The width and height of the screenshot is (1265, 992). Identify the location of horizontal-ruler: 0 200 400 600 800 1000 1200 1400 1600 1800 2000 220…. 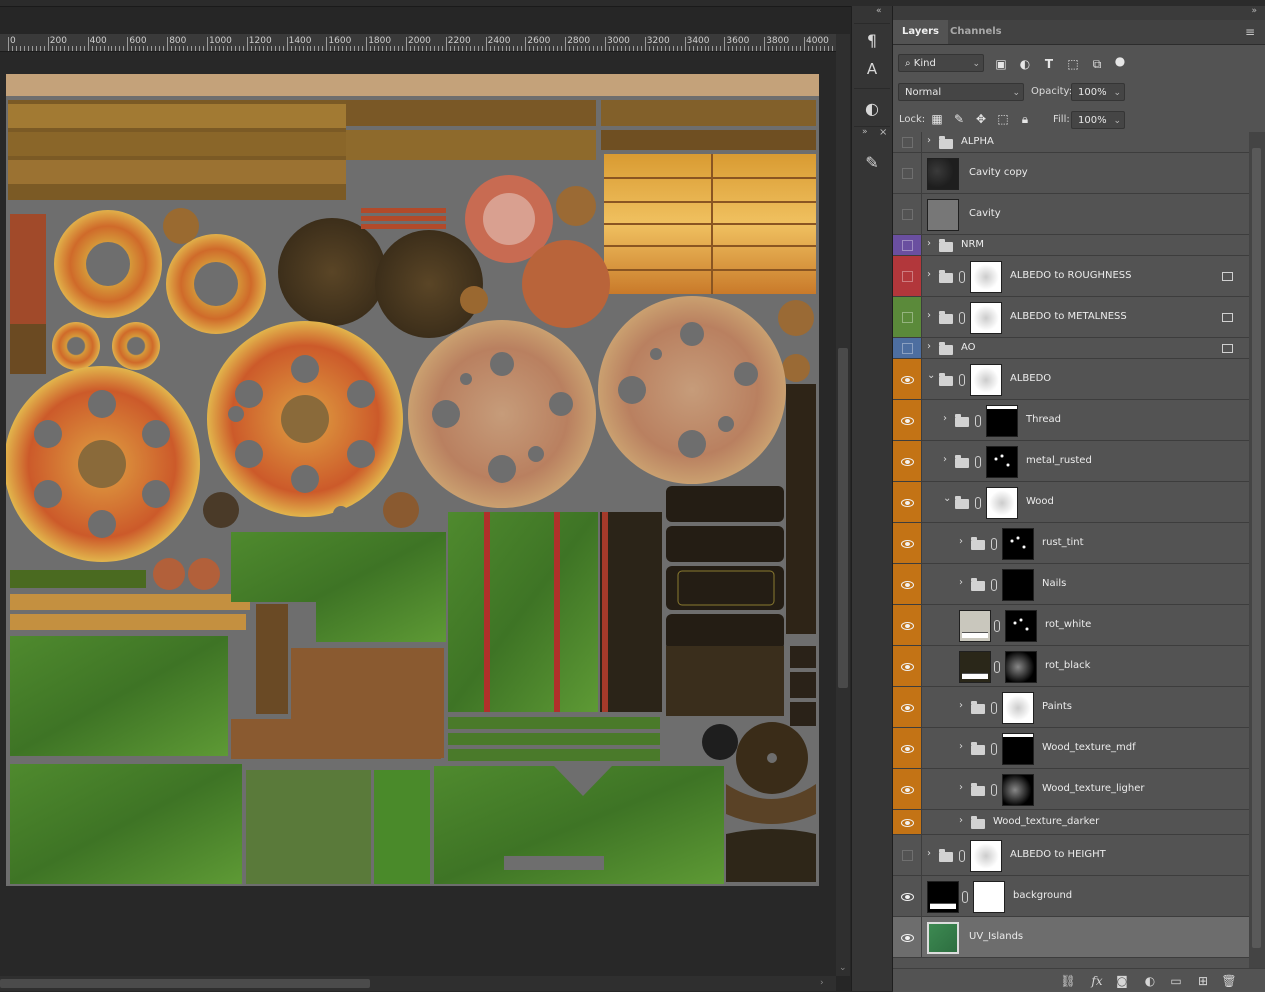
(418, 43).